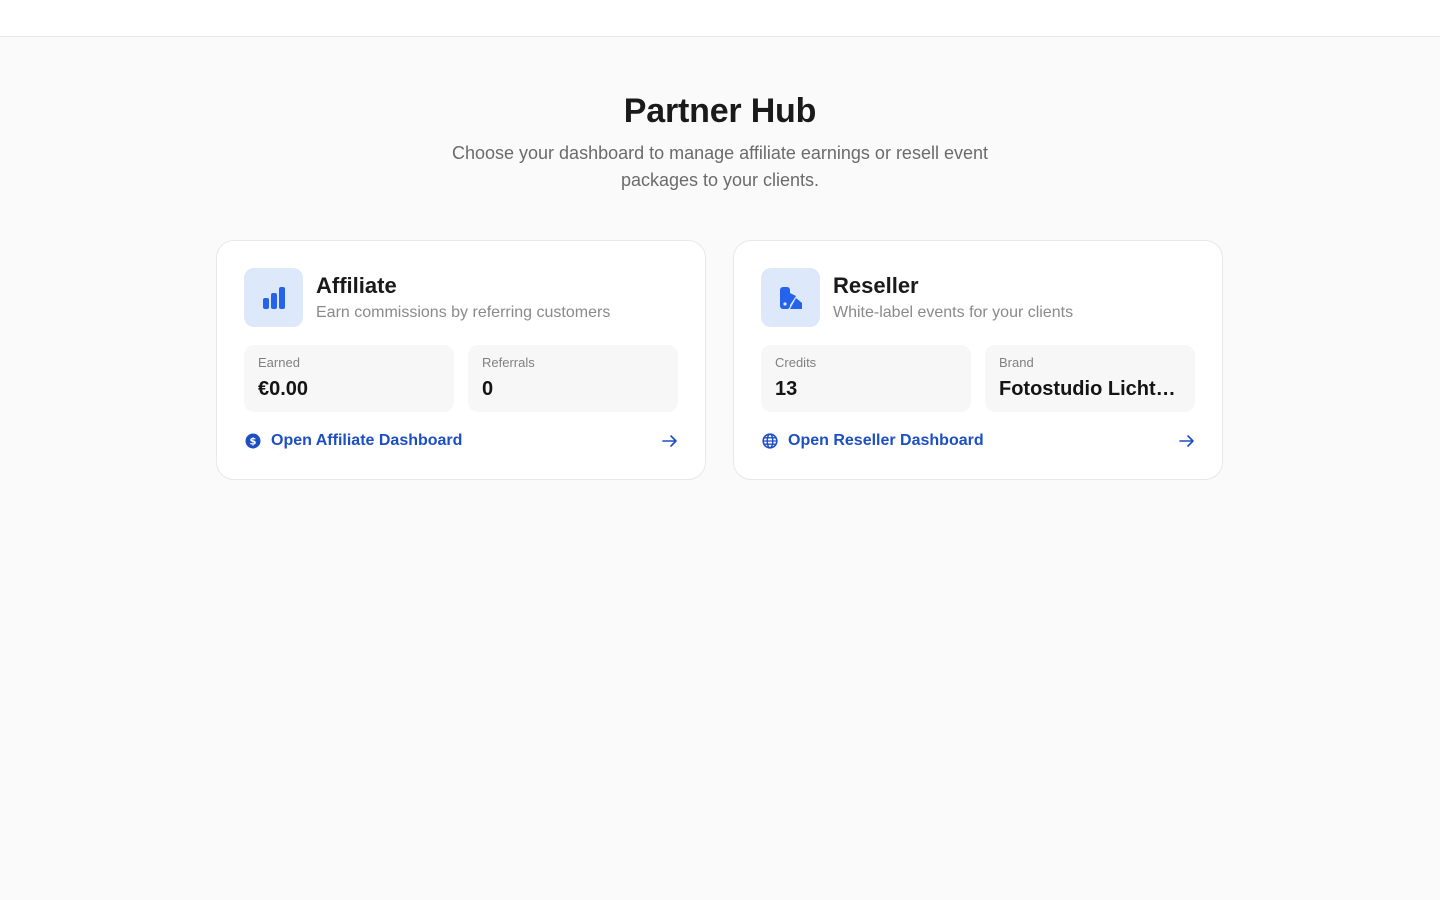  I want to click on earned-label: Earned, so click(279, 362).